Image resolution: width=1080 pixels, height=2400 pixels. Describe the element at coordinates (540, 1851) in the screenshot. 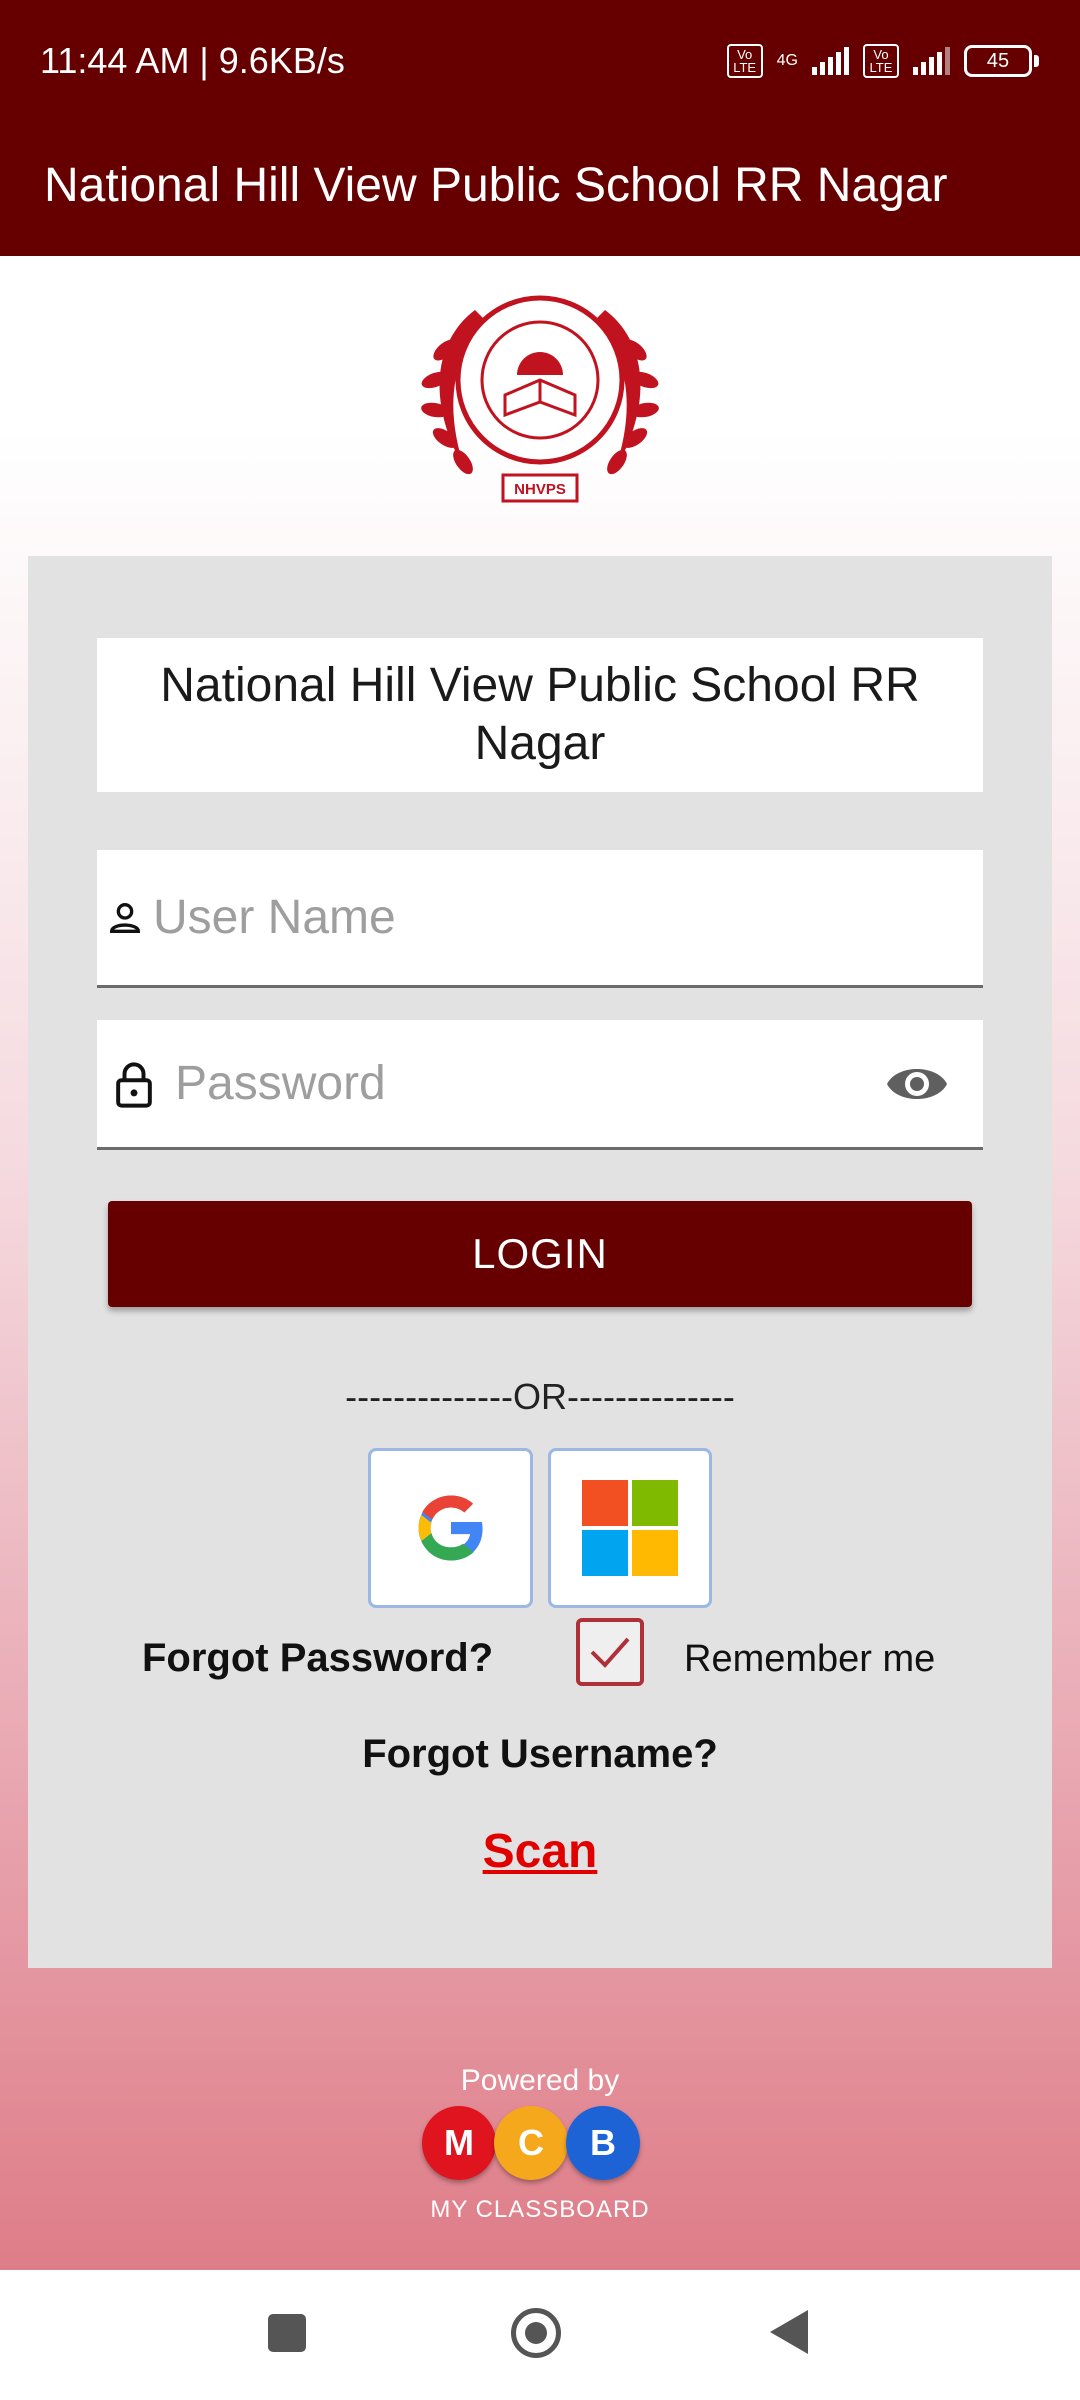

I see `scan-link: Scan` at that location.